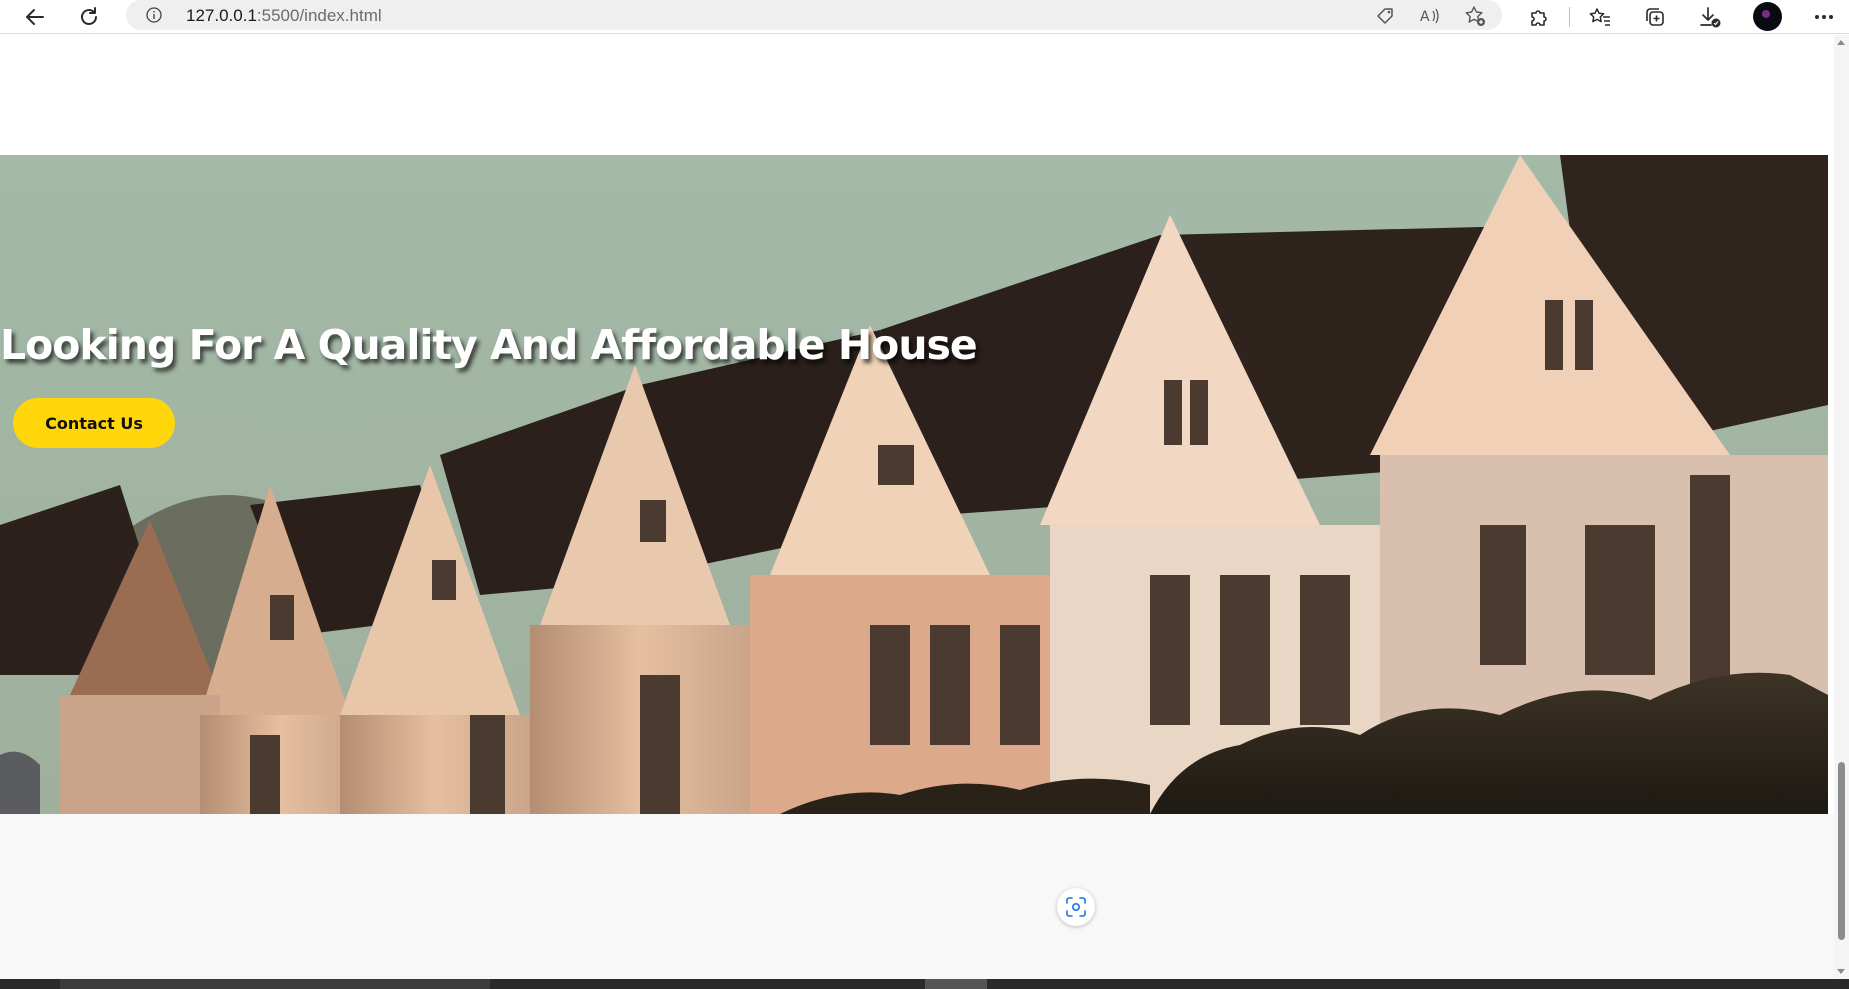  Describe the element at coordinates (1655, 17) in the screenshot. I see `collections-icon` at that location.